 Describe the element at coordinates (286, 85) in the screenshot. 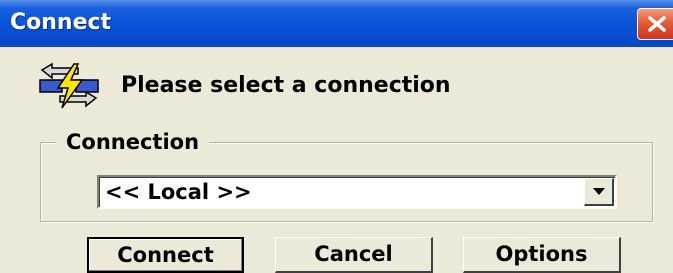

I see `prompt-text: Please select a connection` at that location.